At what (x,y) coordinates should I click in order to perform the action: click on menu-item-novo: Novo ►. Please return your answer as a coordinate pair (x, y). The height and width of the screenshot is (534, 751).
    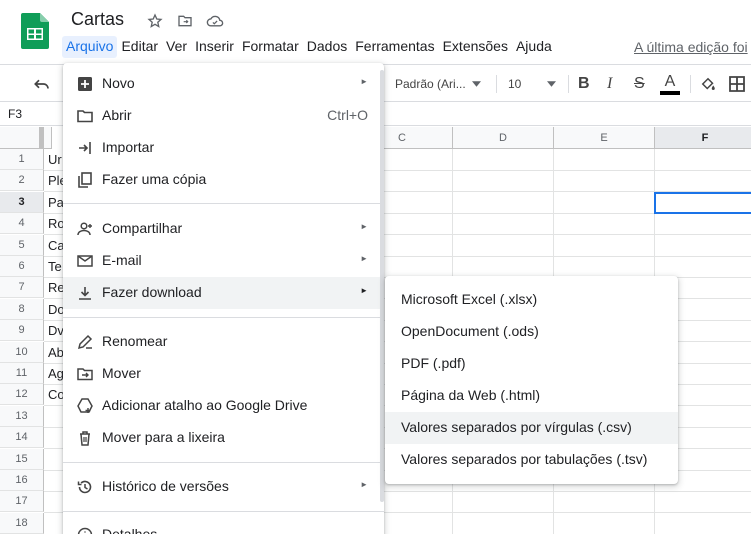
    Looking at the image, I should click on (223, 84).